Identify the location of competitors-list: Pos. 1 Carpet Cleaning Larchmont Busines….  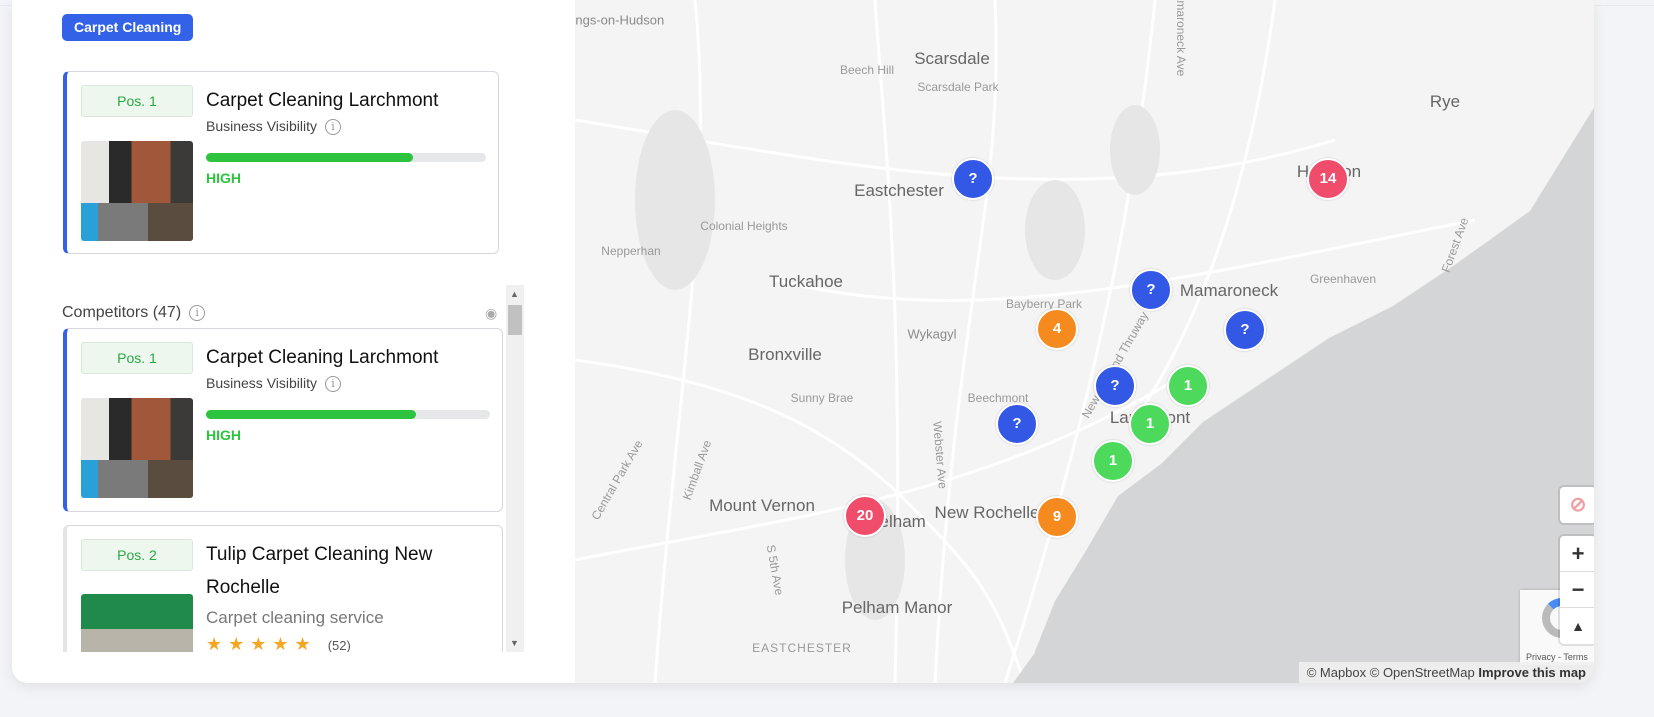
(299, 468).